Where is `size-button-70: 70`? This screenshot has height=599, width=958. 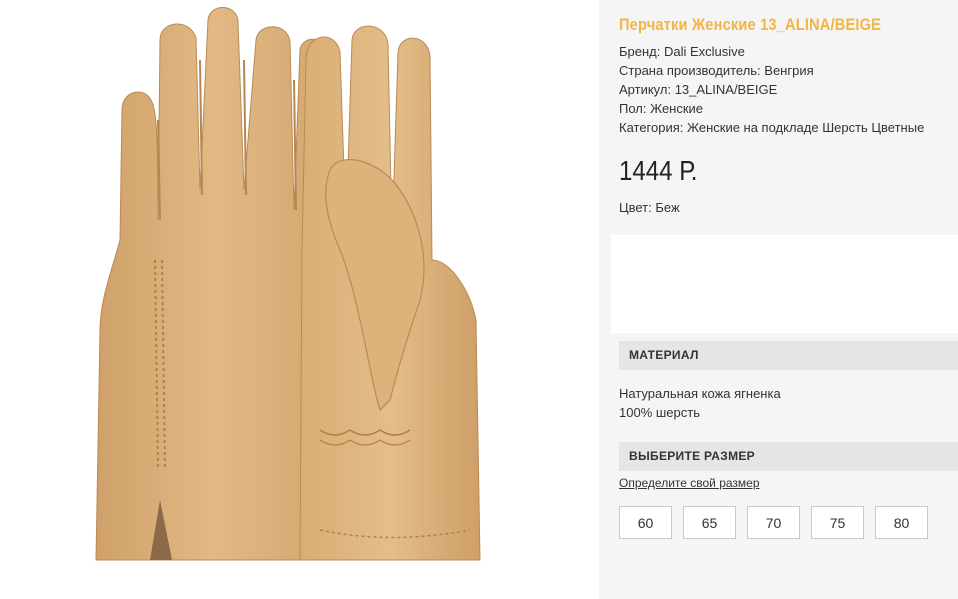 size-button-70: 70 is located at coordinates (773, 522).